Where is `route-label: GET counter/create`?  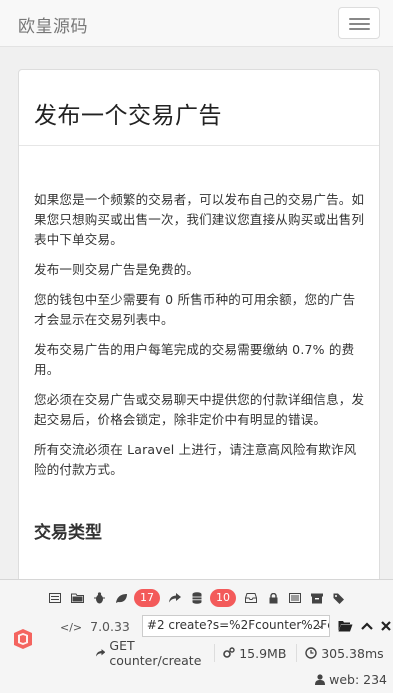
route-label: GET counter/create is located at coordinates (155, 653).